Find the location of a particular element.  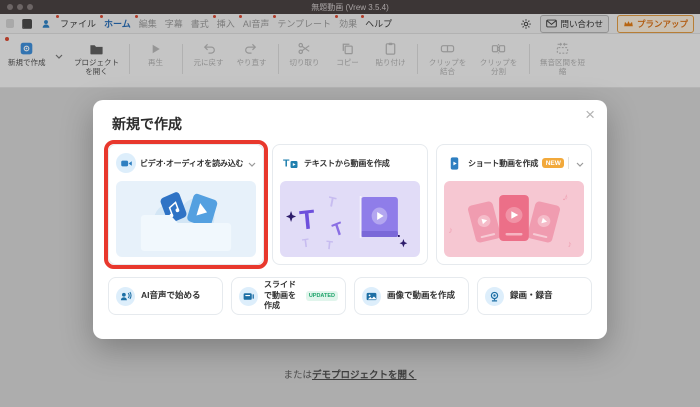

card-text-to-video: T テキストから動画を作成 T T T T T is located at coordinates (350, 204).